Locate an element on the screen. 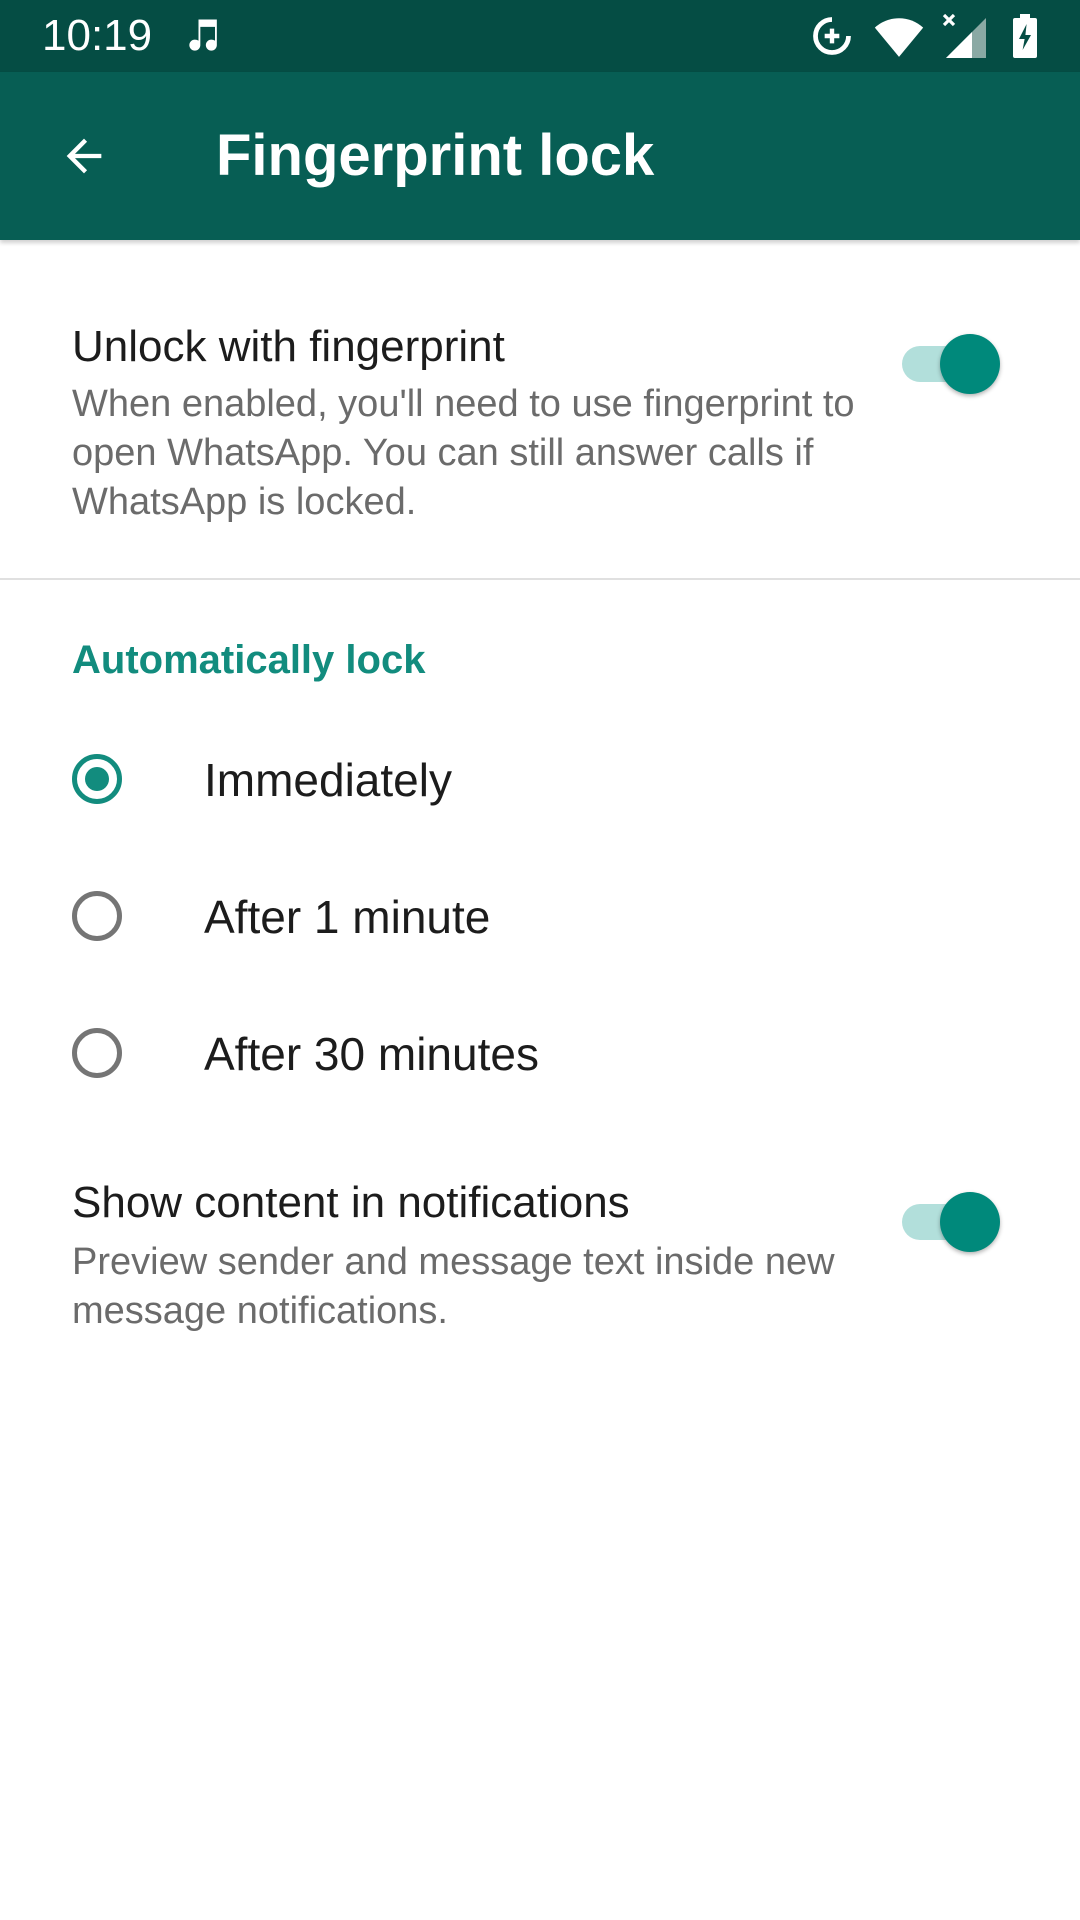 This screenshot has height=1920, width=1080. app-bar: Fingerprint lock is located at coordinates (540, 156).